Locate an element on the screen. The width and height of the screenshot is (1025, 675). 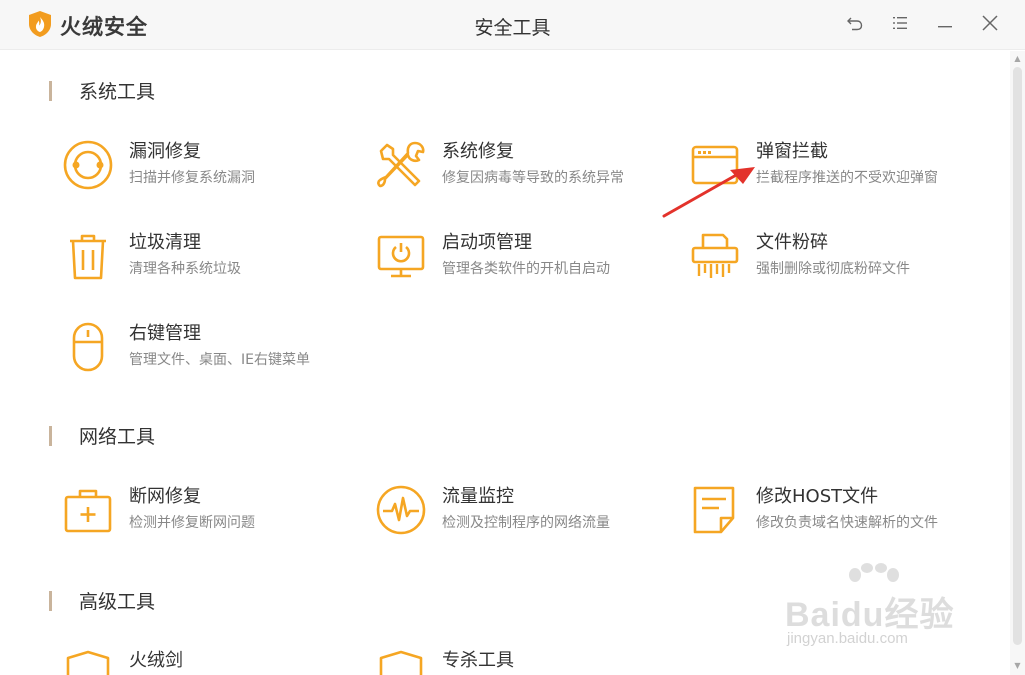
app-name: 火绒安全 is located at coordinates (104, 27).